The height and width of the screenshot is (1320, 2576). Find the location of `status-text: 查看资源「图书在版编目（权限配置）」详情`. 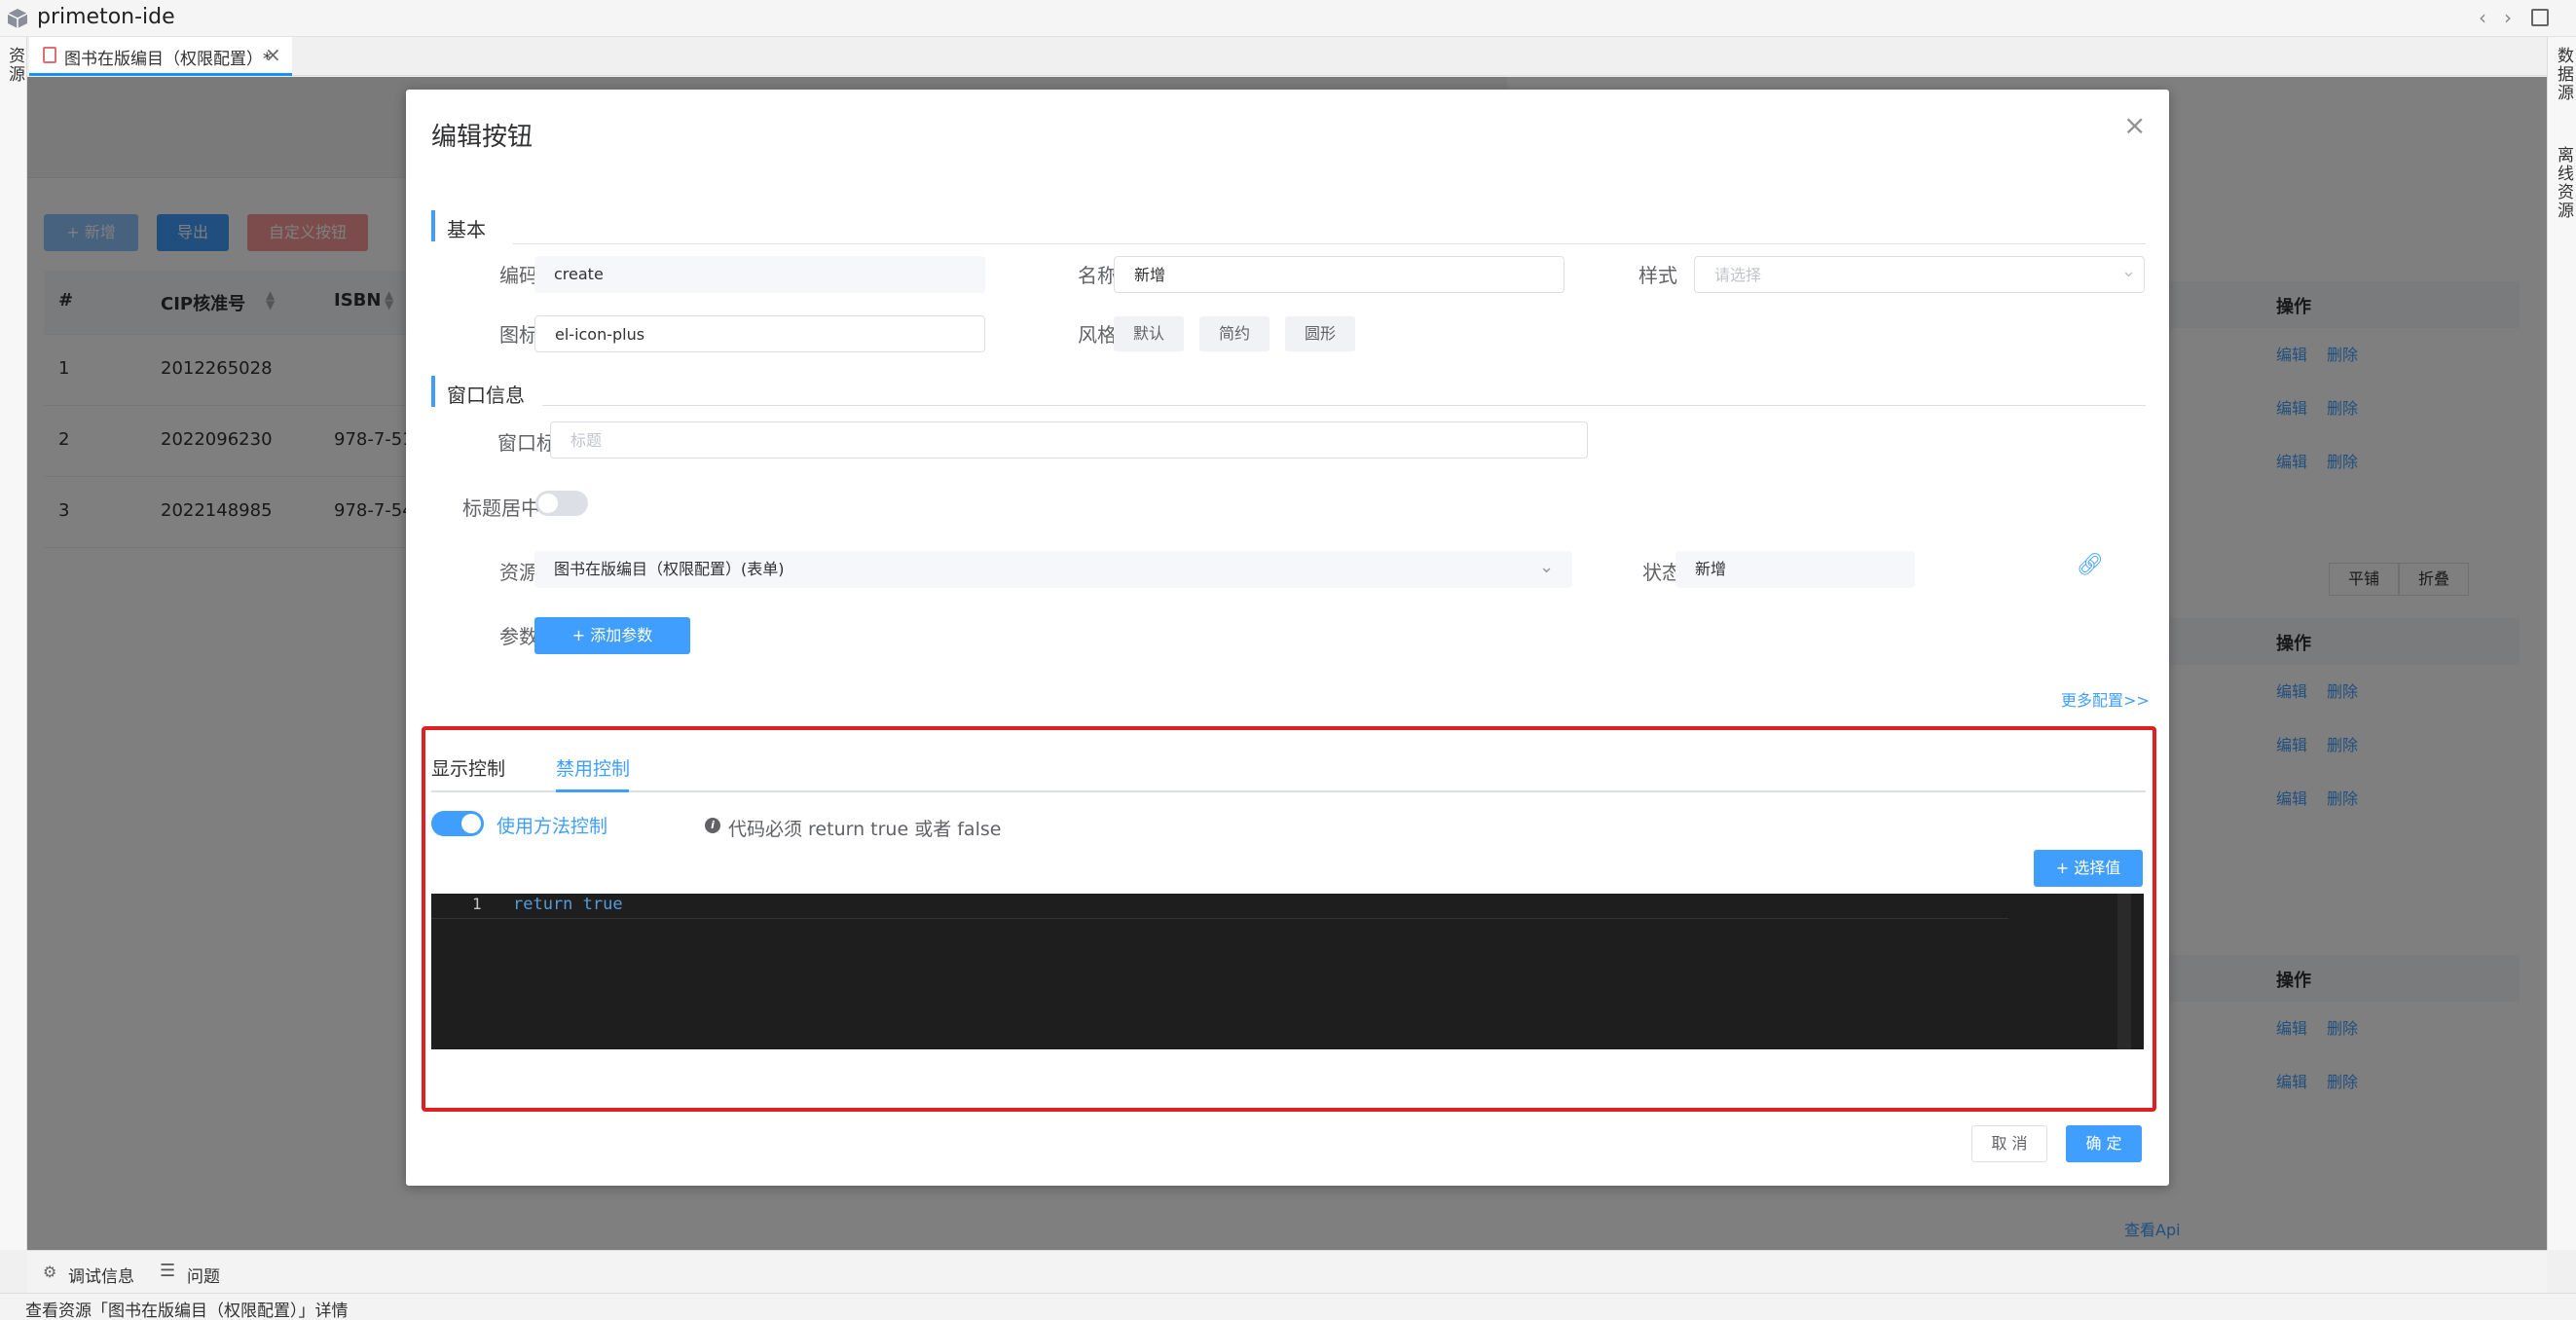

status-text: 查看资源「图书在版编目（权限配置）」详情 is located at coordinates (187, 1311).